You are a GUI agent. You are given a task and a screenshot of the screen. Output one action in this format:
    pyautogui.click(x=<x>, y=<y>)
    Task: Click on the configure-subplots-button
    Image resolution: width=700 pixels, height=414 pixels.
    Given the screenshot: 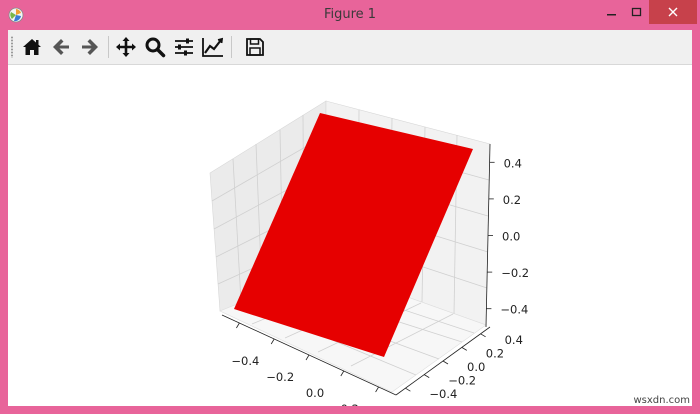 What is the action you would take?
    pyautogui.click(x=184, y=47)
    